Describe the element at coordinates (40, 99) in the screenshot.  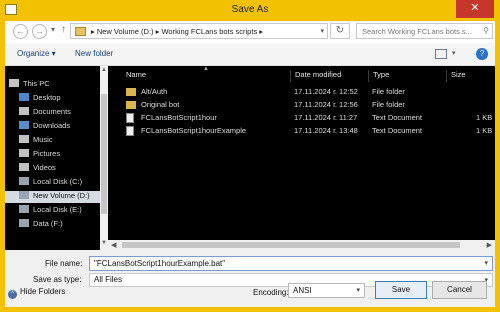
I see `sidebar-item-desktop: Desktop` at that location.